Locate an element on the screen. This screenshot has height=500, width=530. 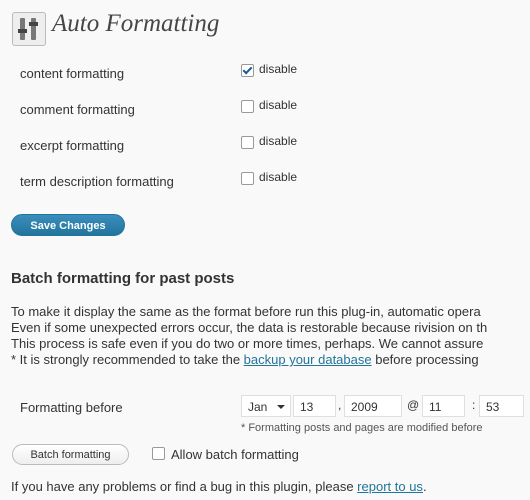
date-comma: , is located at coordinates (340, 405).